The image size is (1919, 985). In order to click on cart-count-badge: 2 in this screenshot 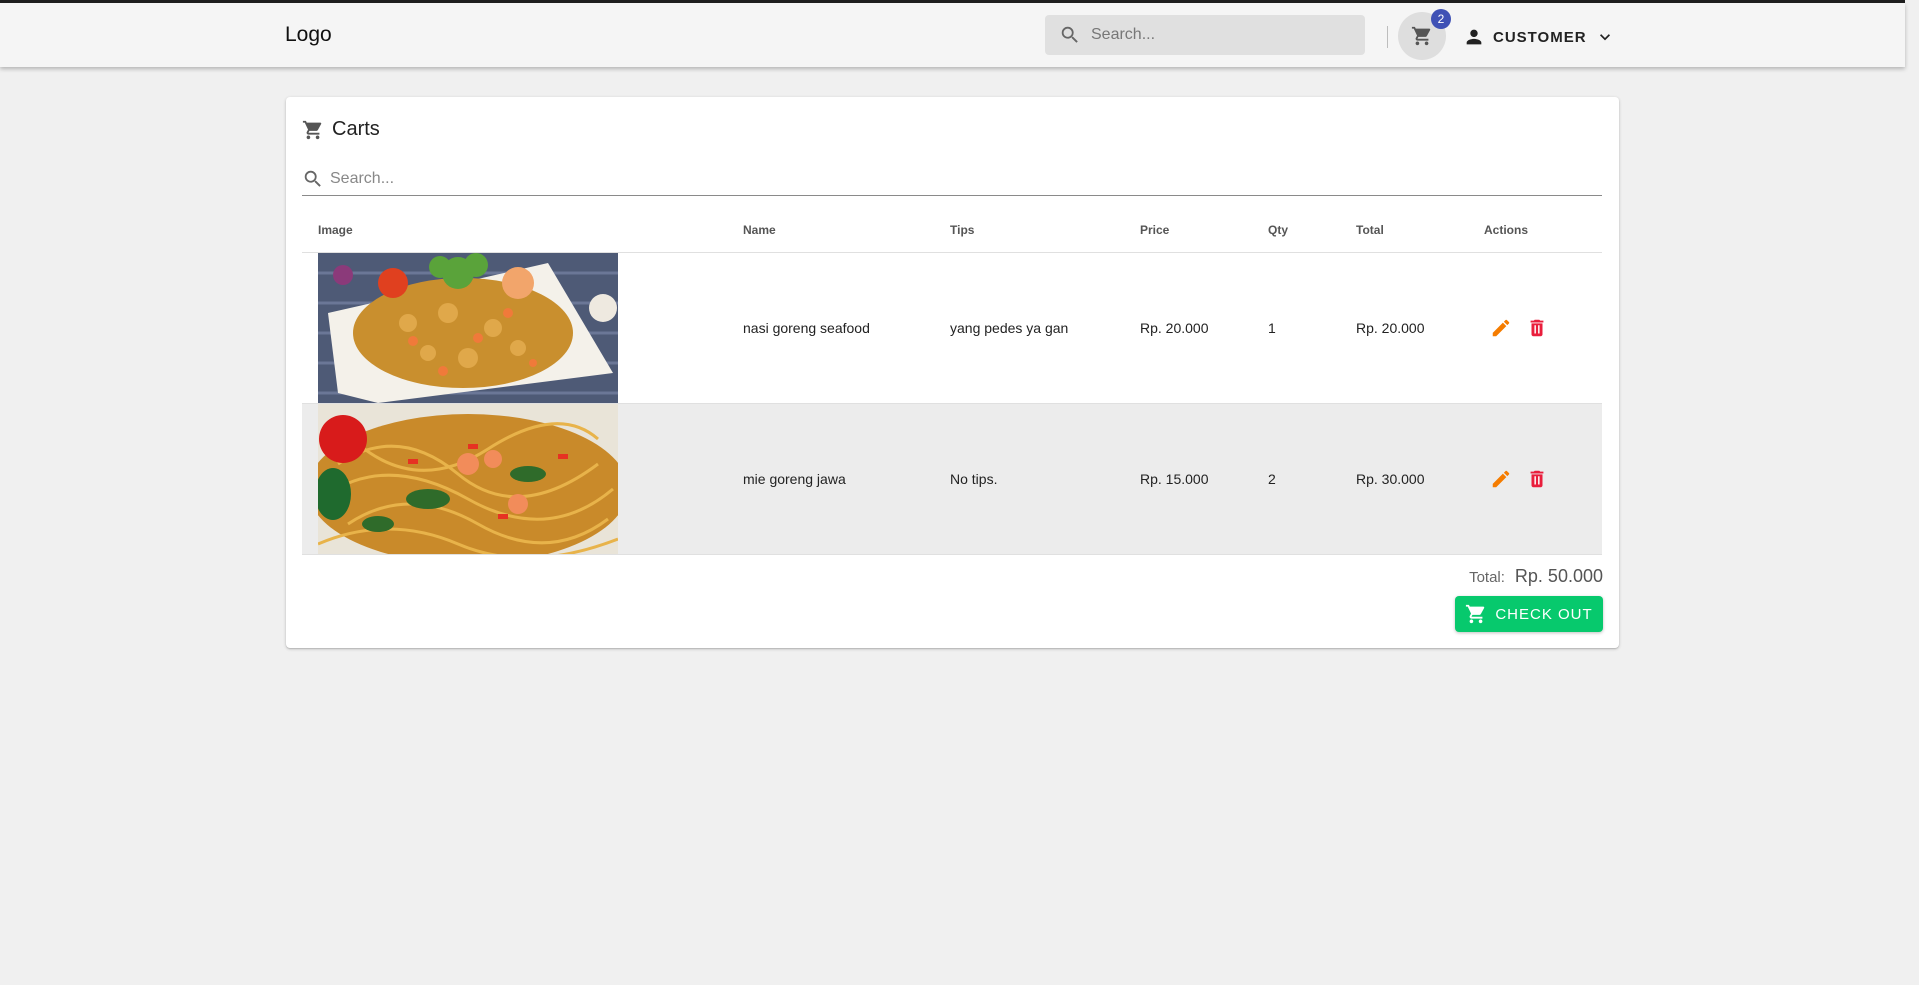, I will do `click(1441, 19)`.